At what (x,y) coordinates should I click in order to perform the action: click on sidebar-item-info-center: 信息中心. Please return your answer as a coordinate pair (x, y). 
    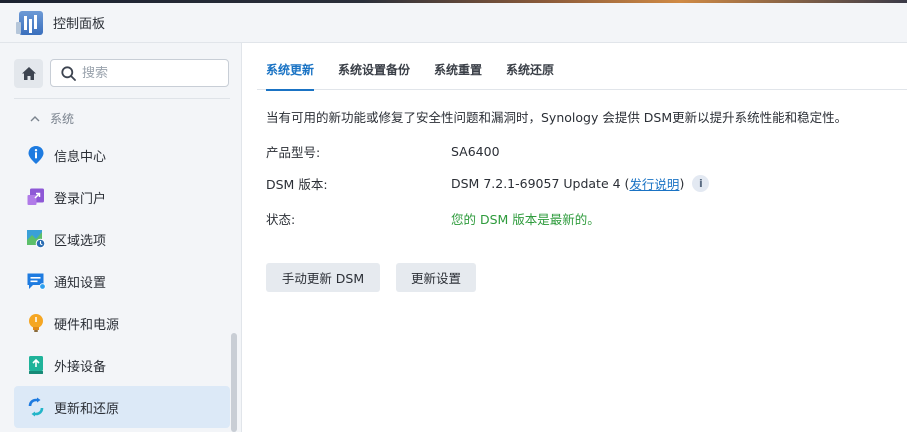
    Looking at the image, I should click on (122, 155).